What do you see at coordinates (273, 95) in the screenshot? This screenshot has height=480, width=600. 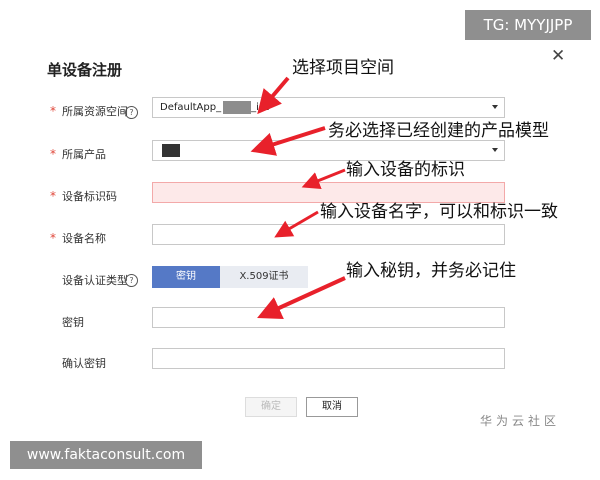 I see `arrow-to-space` at bounding box center [273, 95].